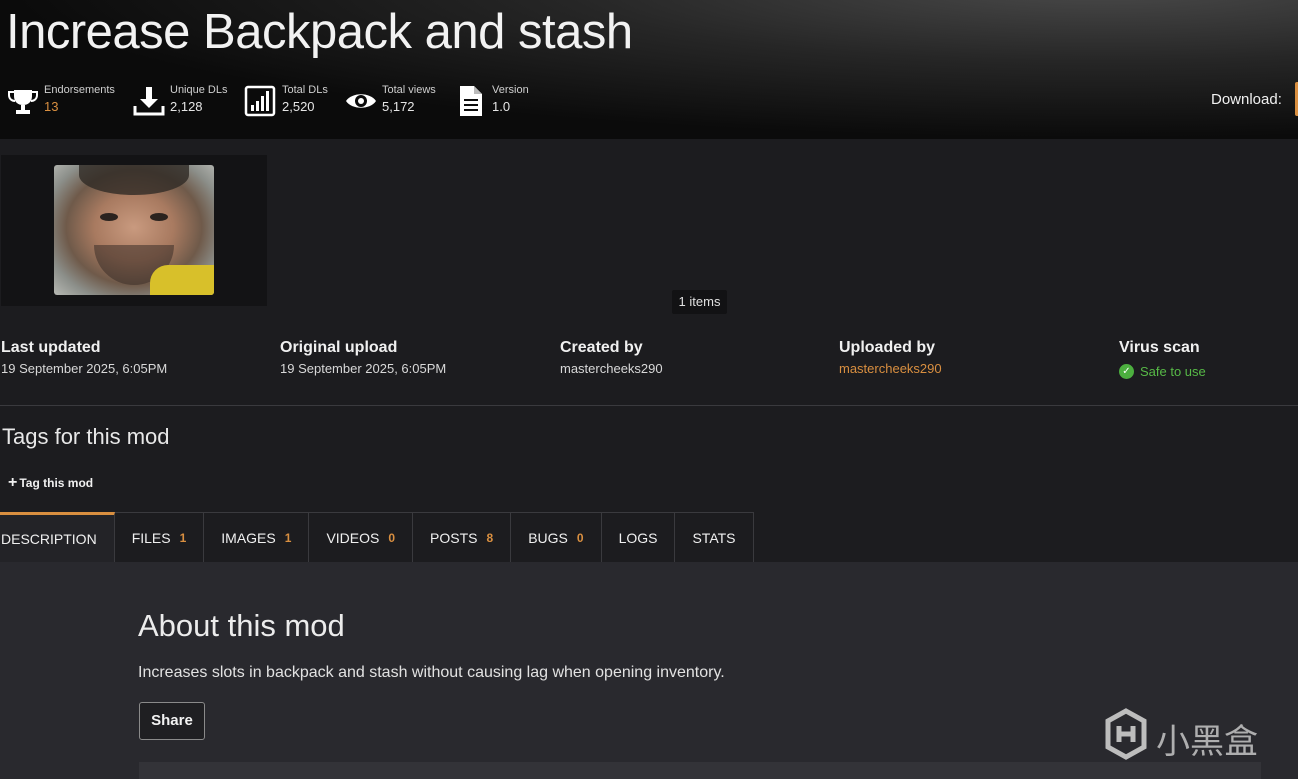 The width and height of the screenshot is (1298, 779). What do you see at coordinates (149, 101) in the screenshot?
I see `download-icon` at bounding box center [149, 101].